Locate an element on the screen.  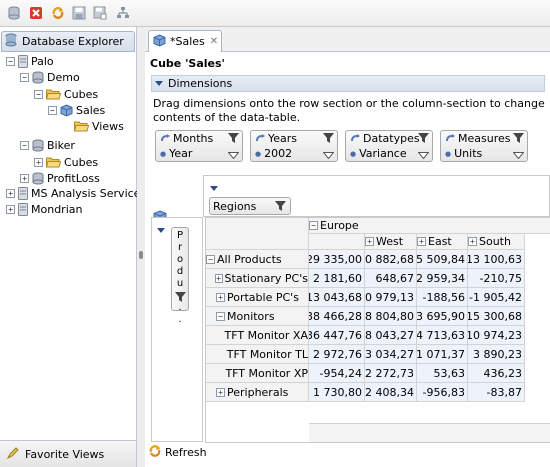
splitter-handle is located at coordinates (141, 255).